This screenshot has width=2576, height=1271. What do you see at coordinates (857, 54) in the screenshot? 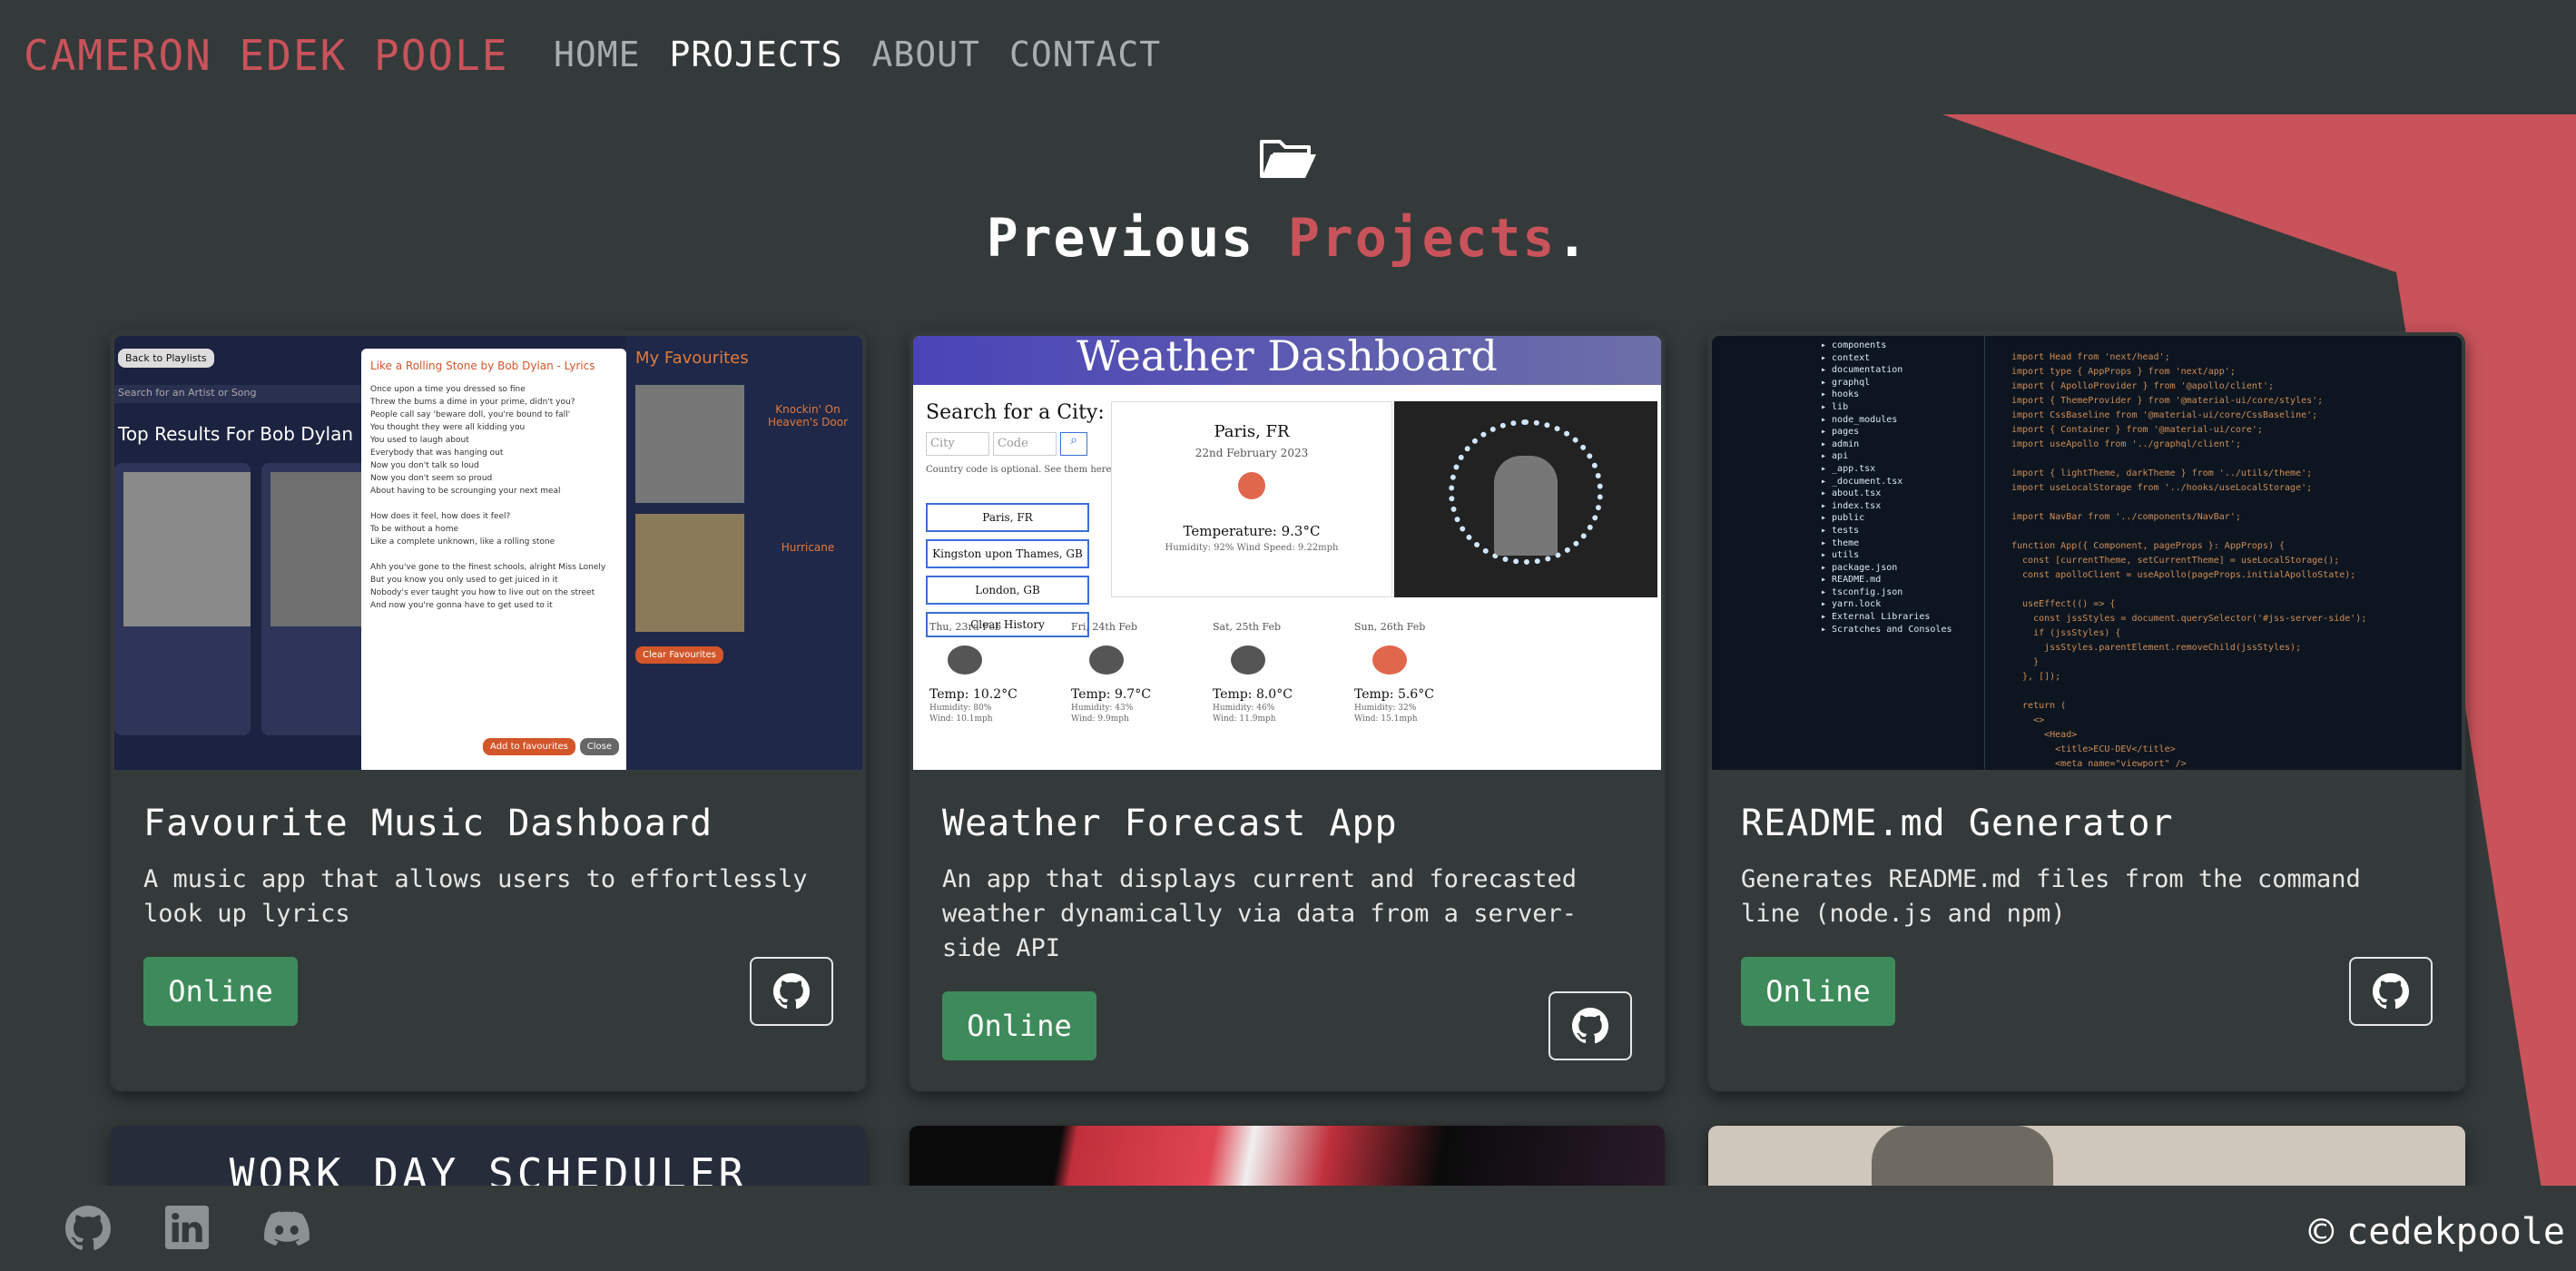
I see `main-nav: HOME PROJECTS ABOUT CONTACT` at bounding box center [857, 54].